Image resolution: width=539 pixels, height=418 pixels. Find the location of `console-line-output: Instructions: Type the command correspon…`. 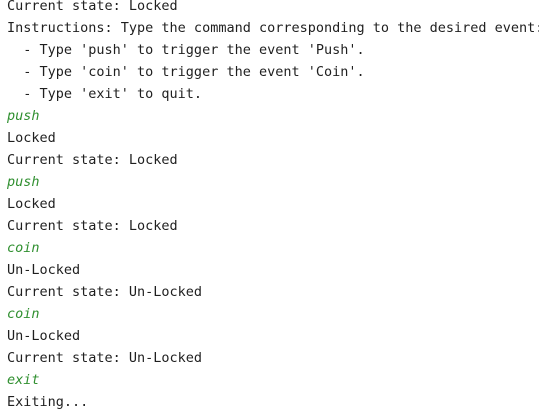

console-line-output: Instructions: Type the command correspon… is located at coordinates (273, 28).